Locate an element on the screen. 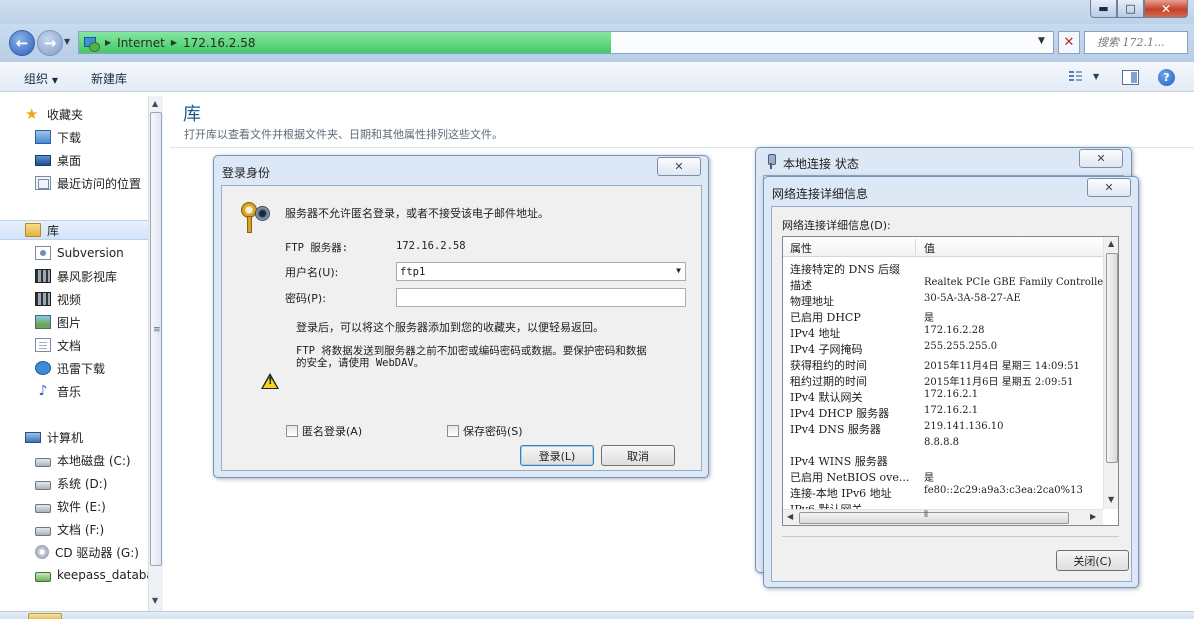 The image size is (1194, 619). sidebar-item-drive-f: 文档 (F:) is located at coordinates (74, 529).